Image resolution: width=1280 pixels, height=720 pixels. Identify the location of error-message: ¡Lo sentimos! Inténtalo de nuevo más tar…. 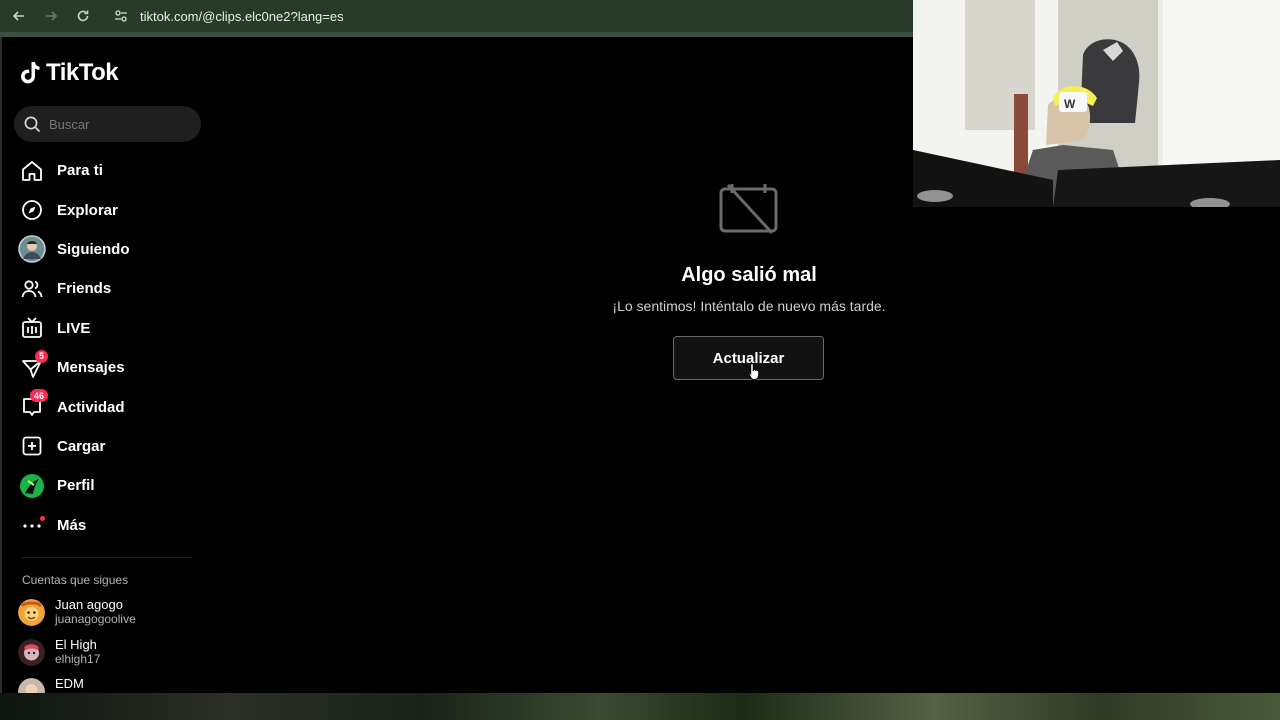
(749, 306).